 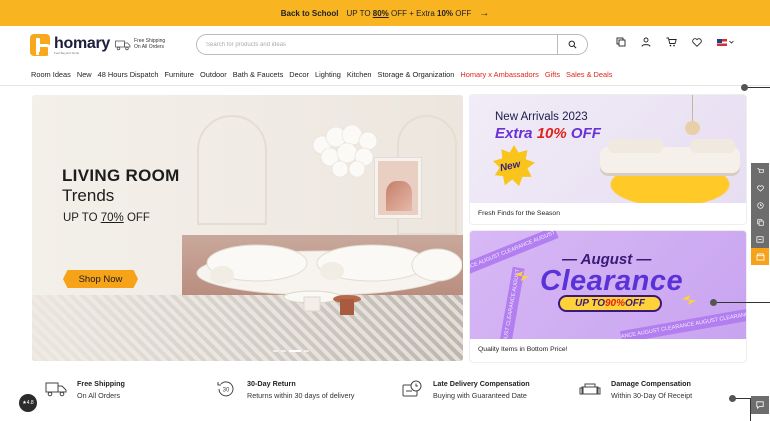 What do you see at coordinates (258, 74) in the screenshot?
I see `nav-item-bath-faucets: Bath & Faucets` at bounding box center [258, 74].